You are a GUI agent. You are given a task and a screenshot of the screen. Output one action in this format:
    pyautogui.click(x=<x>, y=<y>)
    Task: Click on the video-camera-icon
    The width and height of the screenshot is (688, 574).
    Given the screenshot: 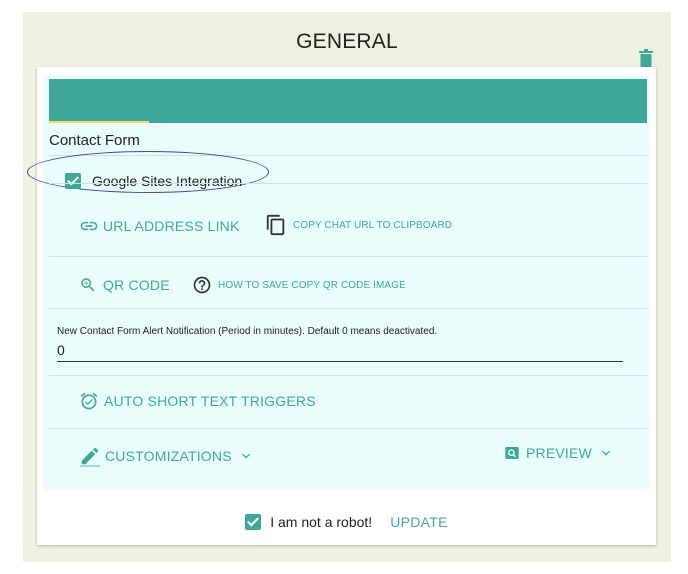 What is the action you would take?
    pyautogui.click(x=298, y=101)
    